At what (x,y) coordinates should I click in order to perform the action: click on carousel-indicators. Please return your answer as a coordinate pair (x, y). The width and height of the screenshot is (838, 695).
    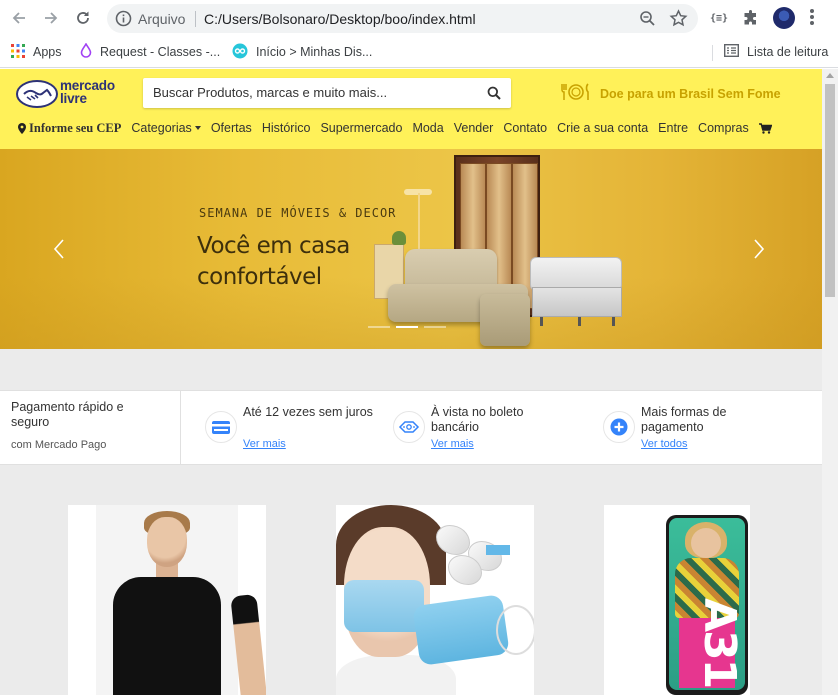
    Looking at the image, I should click on (410, 327).